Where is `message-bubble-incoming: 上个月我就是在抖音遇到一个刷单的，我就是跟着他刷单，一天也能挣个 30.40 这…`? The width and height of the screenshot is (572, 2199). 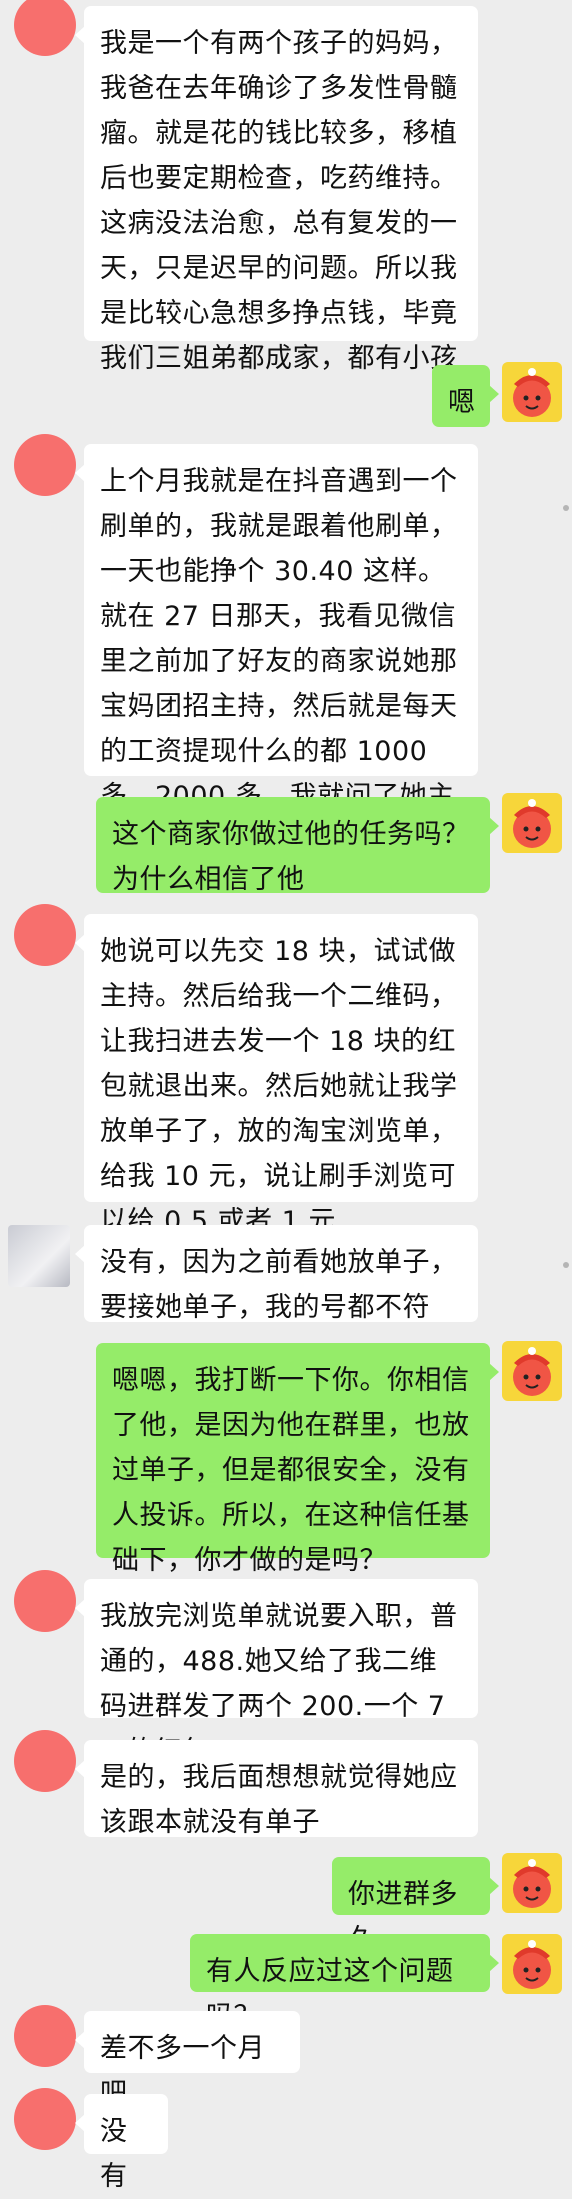
message-bubble-incoming: 上个月我就是在抖音遇到一个刷单的，我就是跟着他刷单，一天也能挣个 30.40 这… is located at coordinates (276, 650).